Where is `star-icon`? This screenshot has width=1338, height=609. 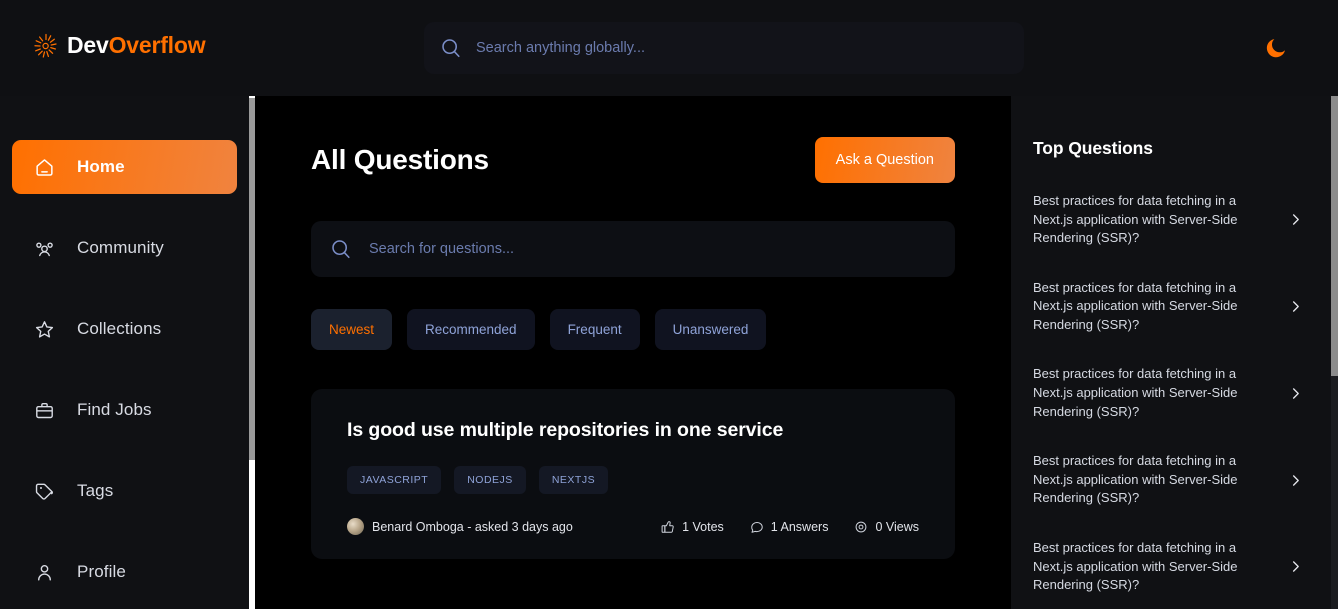 star-icon is located at coordinates (44, 329).